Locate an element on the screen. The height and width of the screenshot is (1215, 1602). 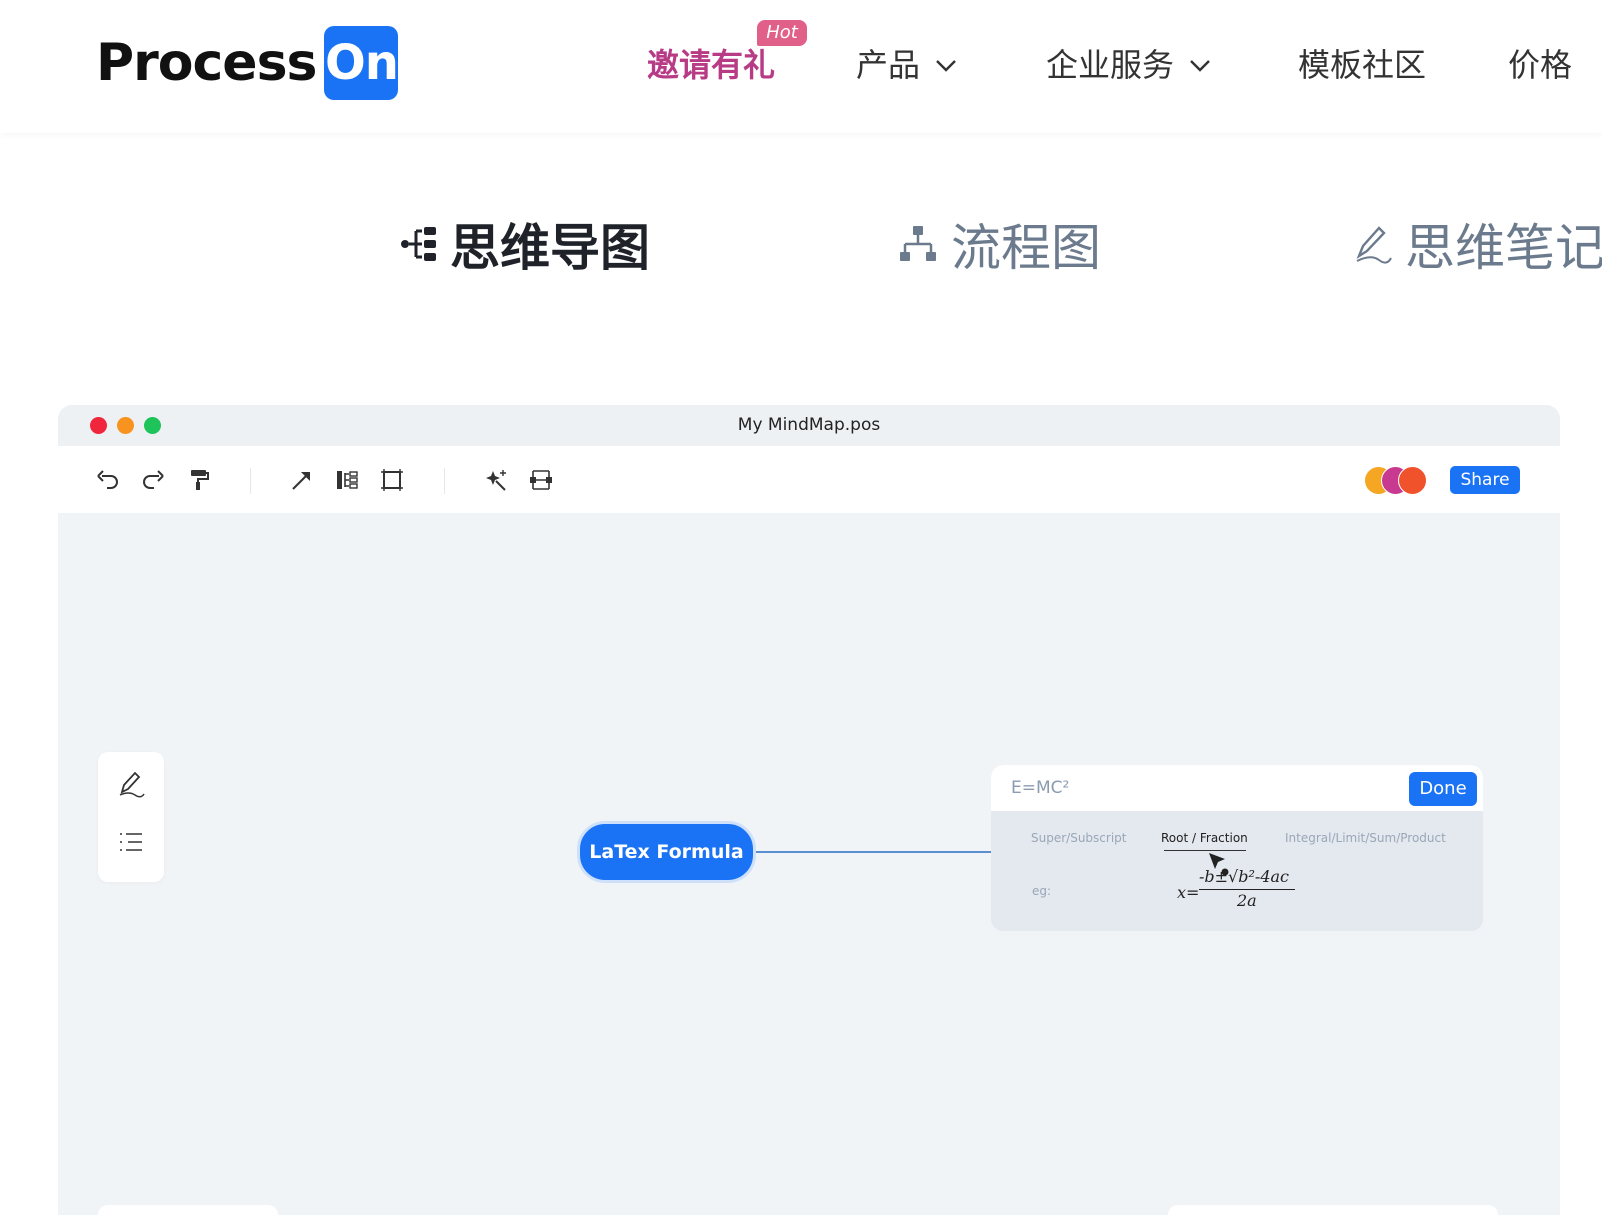
formula-denominator: 2a is located at coordinates (1247, 900).